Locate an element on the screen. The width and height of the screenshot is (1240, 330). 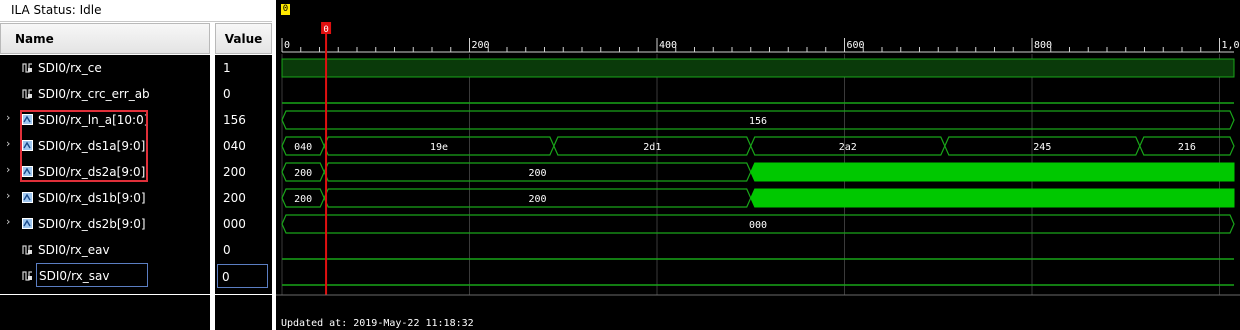
ila-status-bar: ILA Status: Idle is located at coordinates (136, 11).